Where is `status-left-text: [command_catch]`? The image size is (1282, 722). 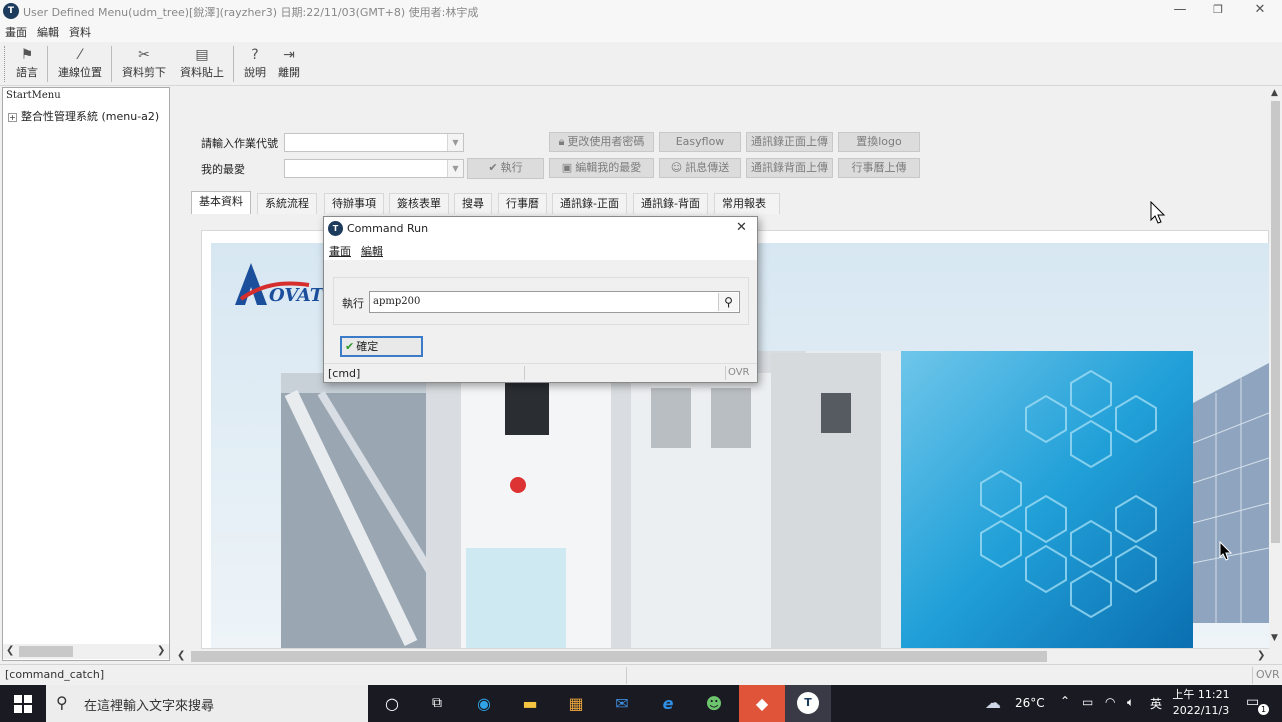 status-left-text: [command_catch] is located at coordinates (55, 674).